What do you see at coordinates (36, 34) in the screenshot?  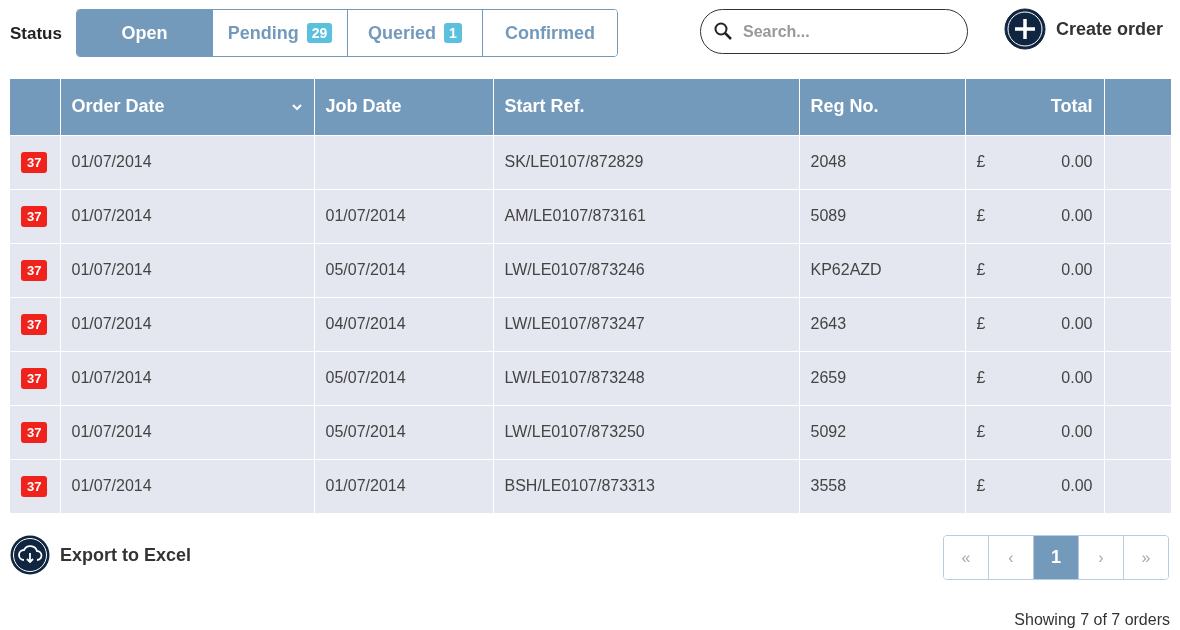 I see `status-label: Status` at bounding box center [36, 34].